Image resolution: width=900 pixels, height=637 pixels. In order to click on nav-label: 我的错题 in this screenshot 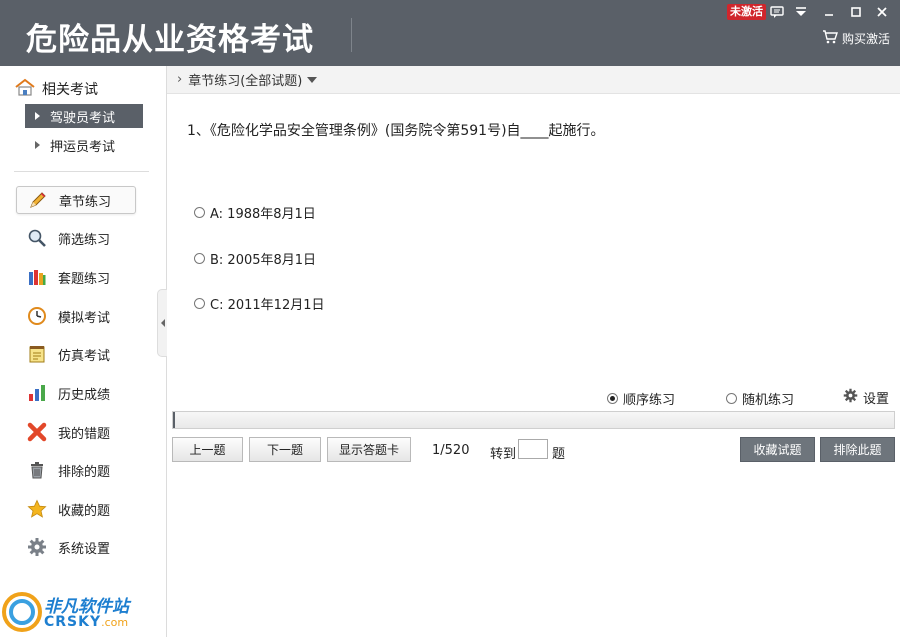, I will do `click(84, 434)`.